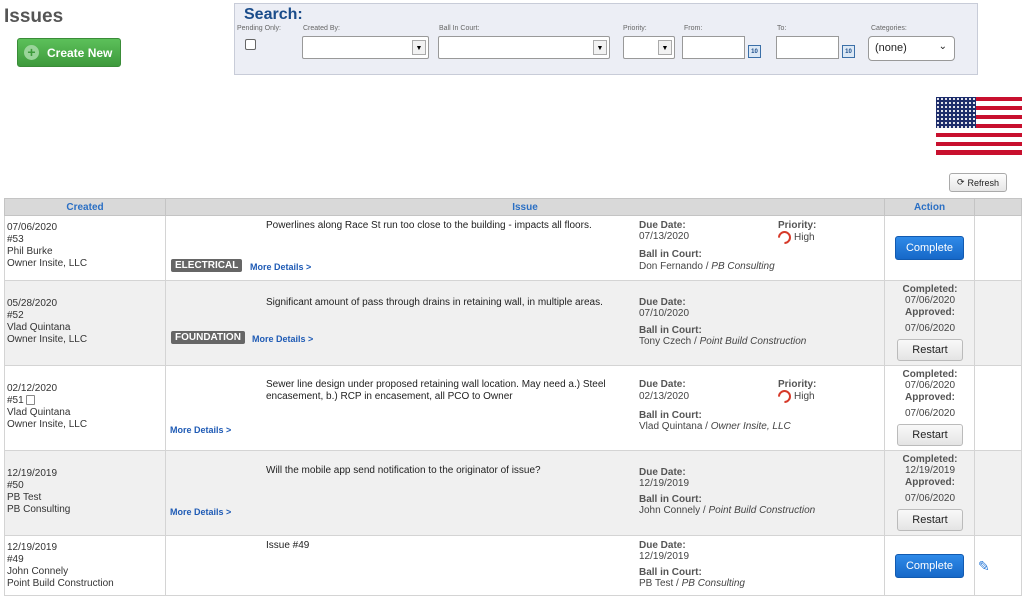  Describe the element at coordinates (979, 126) in the screenshot. I see `us-flag-icon` at that location.